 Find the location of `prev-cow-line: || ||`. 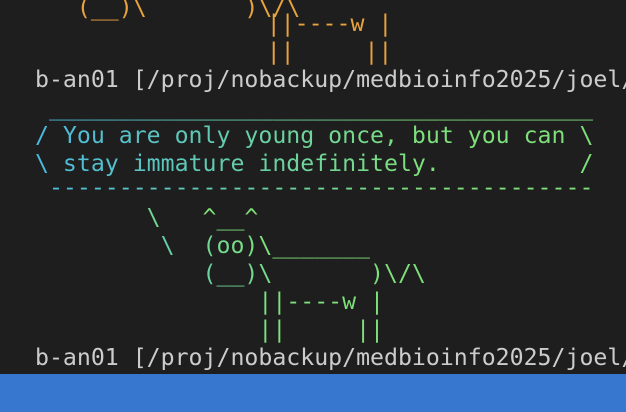

prev-cow-line: || || is located at coordinates (281, 51).